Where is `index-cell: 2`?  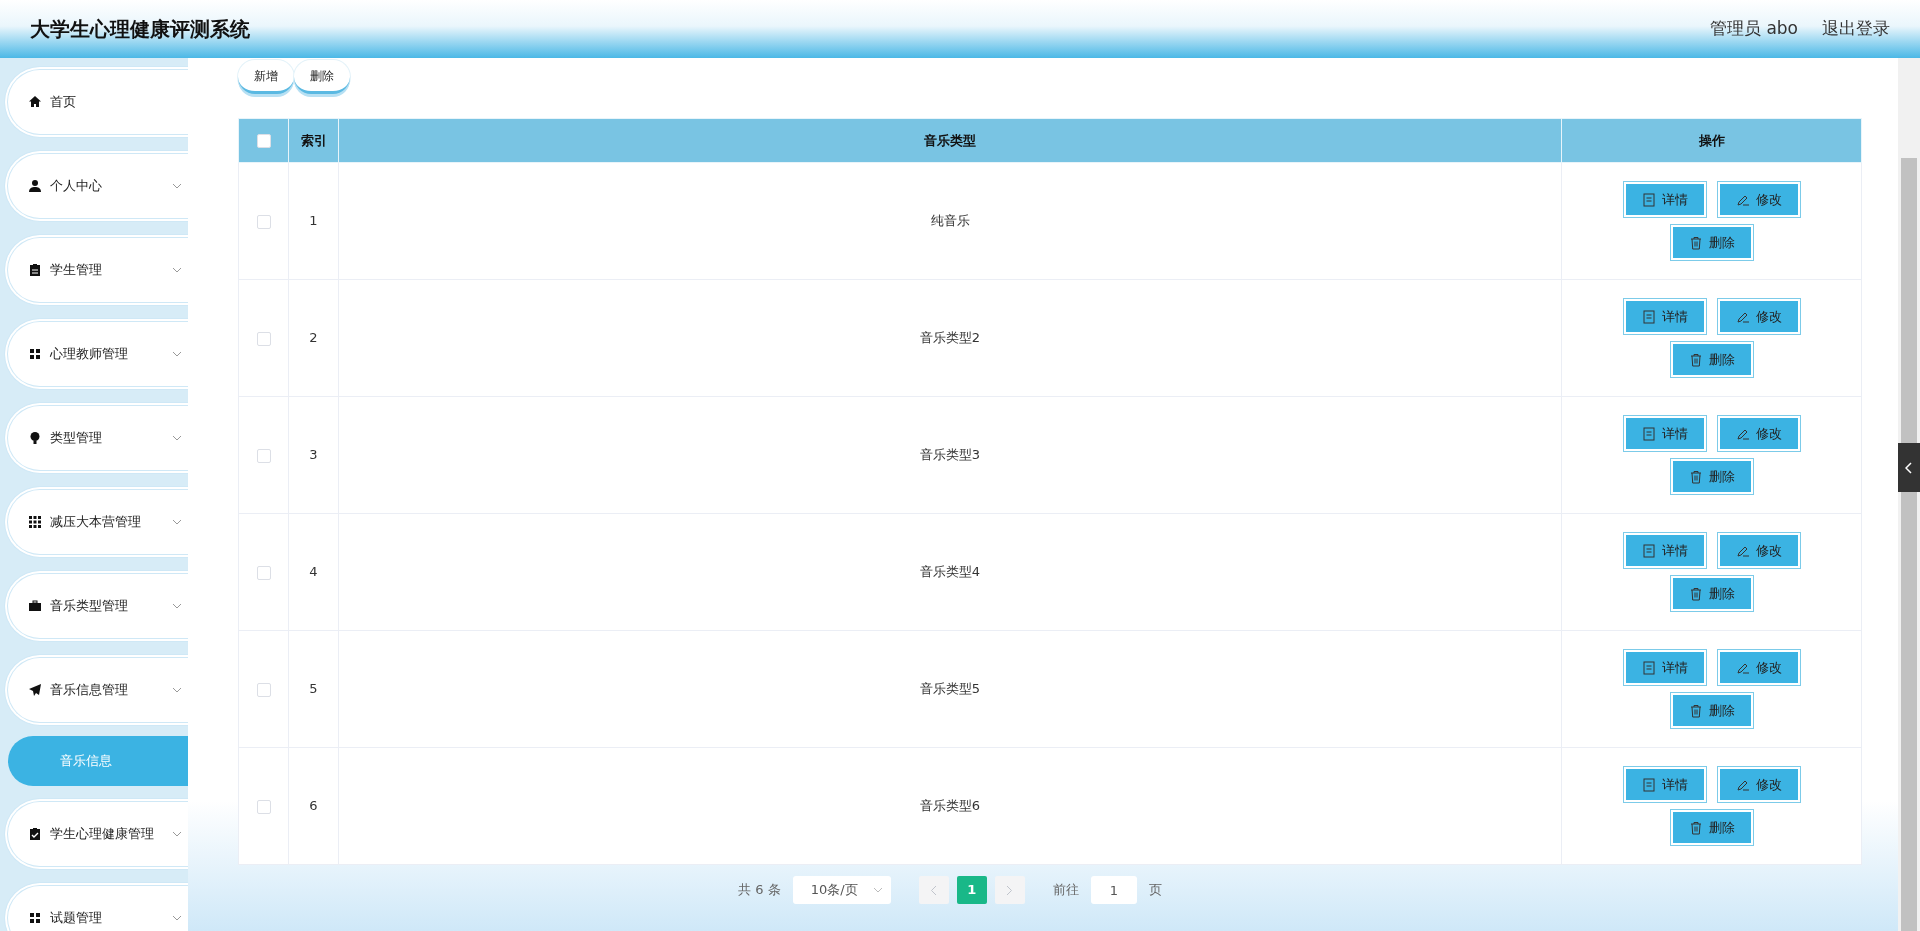 index-cell: 2 is located at coordinates (313, 338).